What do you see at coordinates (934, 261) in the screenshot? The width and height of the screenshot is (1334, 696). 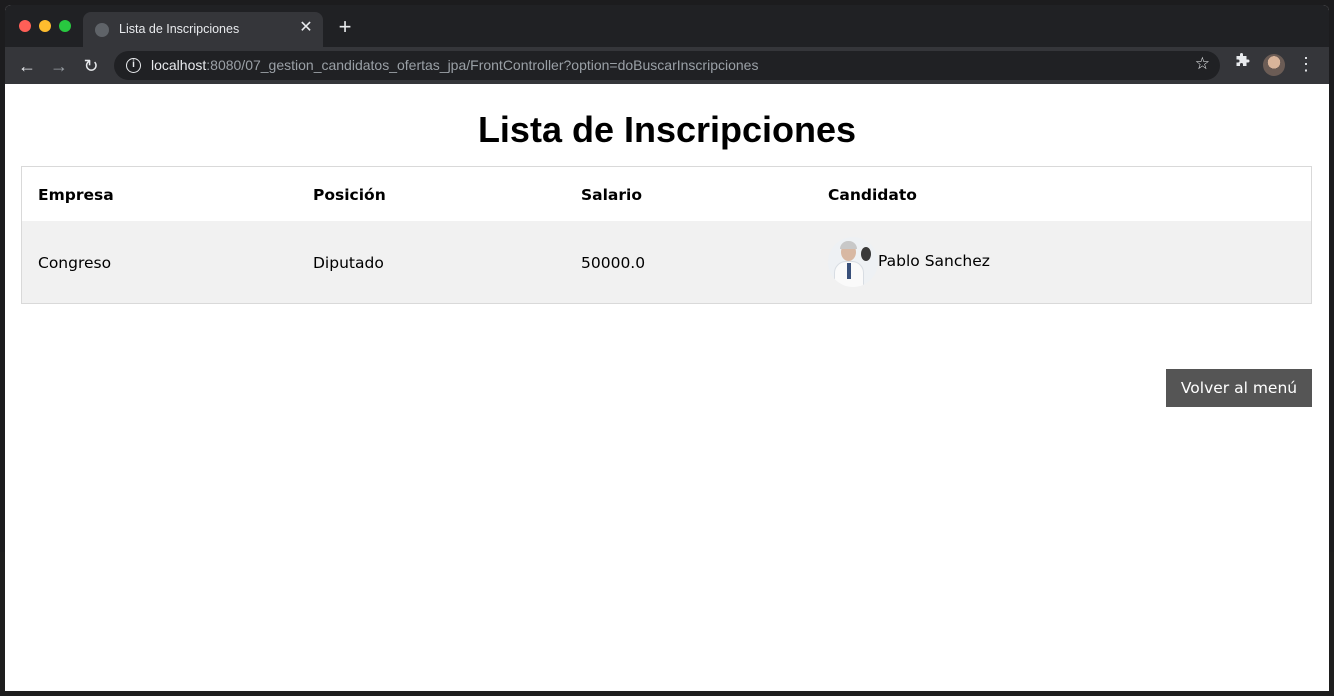 I see `cell-candidato: Pablo Sanchez` at bounding box center [934, 261].